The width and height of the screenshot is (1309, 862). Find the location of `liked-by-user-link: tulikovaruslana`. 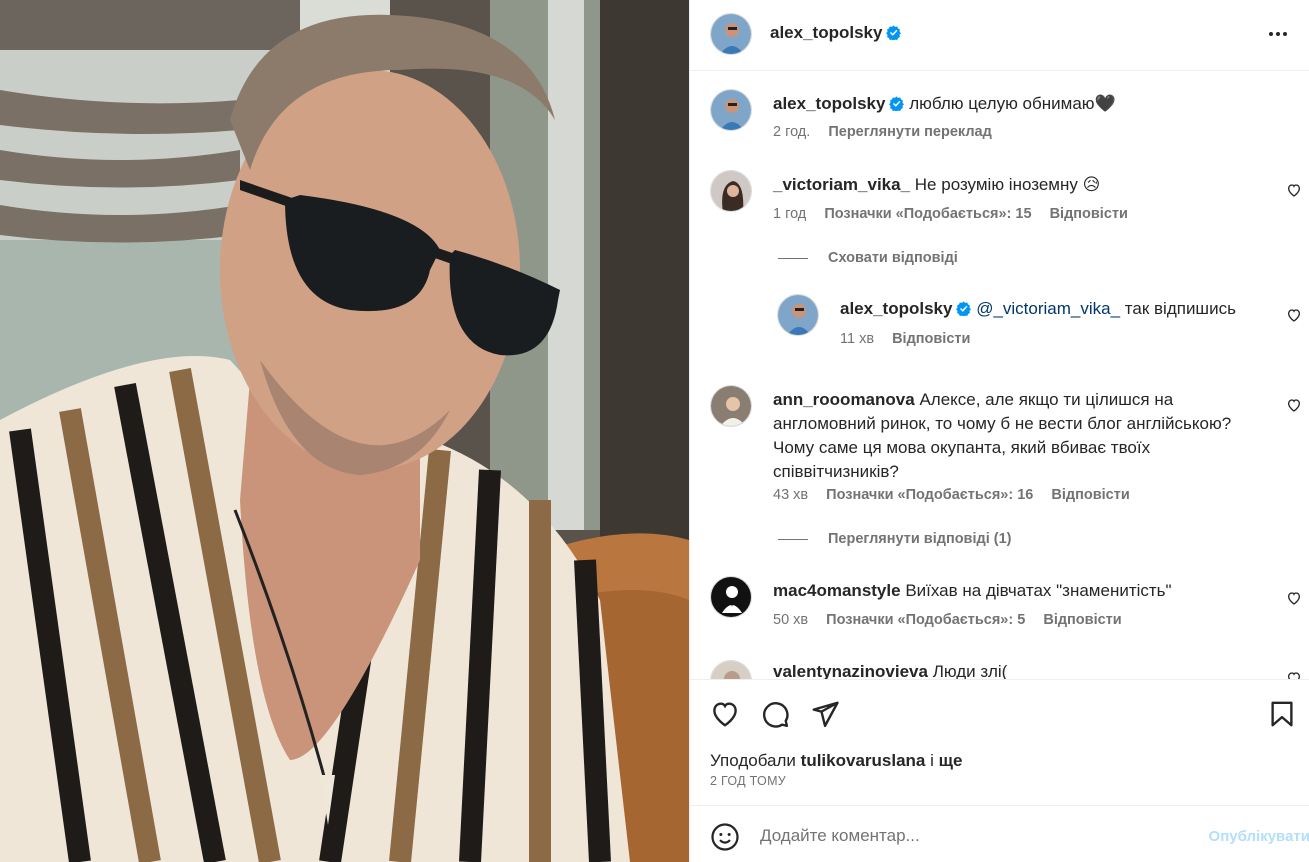

liked-by-user-link: tulikovaruslana is located at coordinates (863, 760).